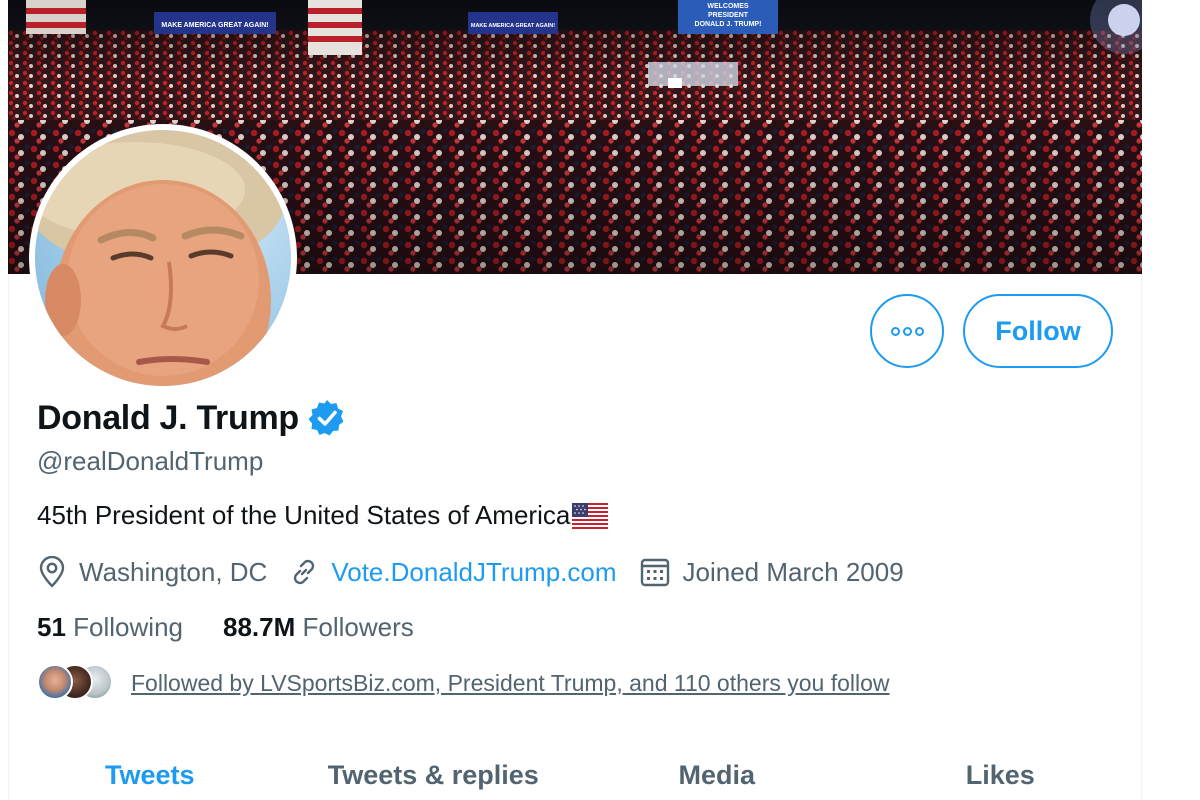 The height and width of the screenshot is (800, 1200). I want to click on display-name: Donald J. Trump, so click(168, 417).